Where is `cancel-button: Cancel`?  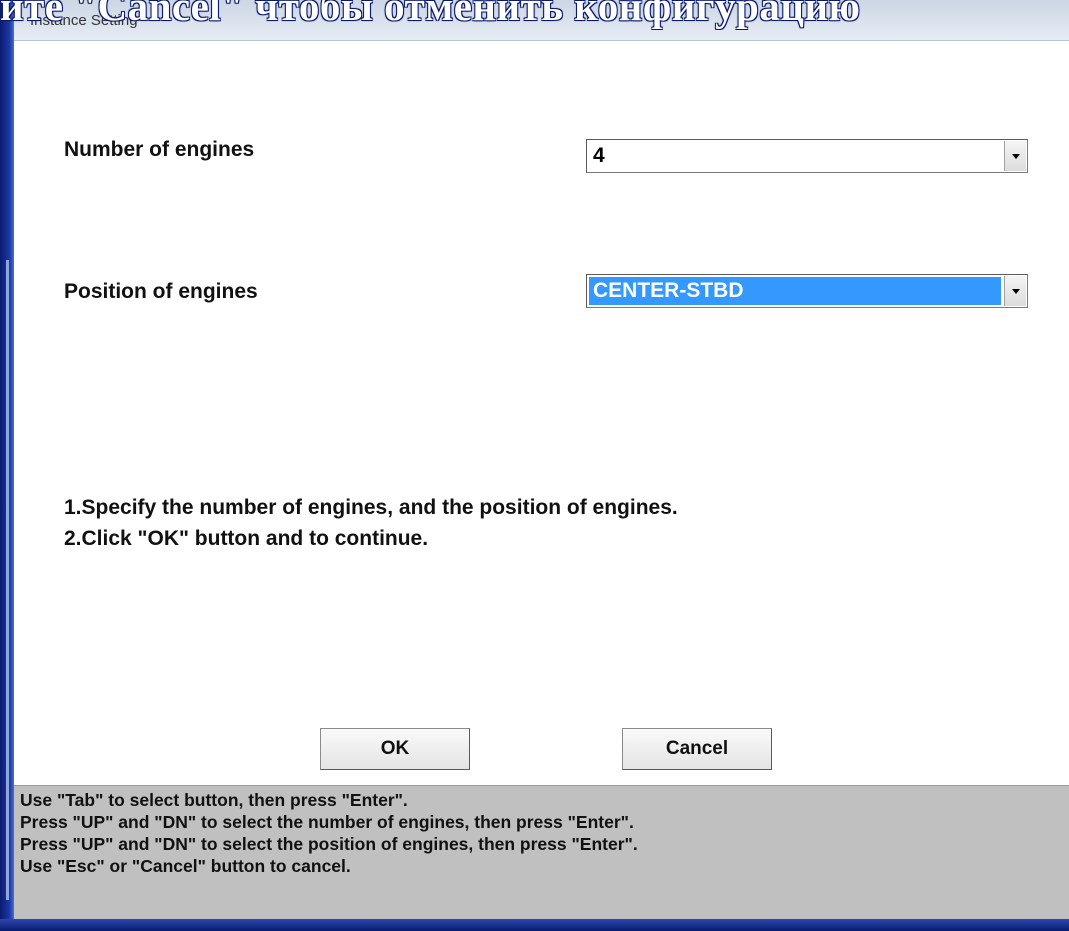
cancel-button: Cancel is located at coordinates (697, 749).